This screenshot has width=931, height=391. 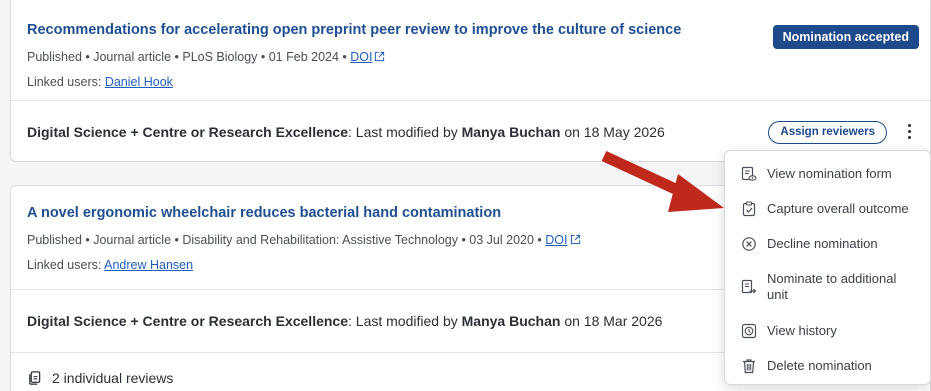 I want to click on menu-item-delete-nomination: Delete nomination, so click(x=827, y=365).